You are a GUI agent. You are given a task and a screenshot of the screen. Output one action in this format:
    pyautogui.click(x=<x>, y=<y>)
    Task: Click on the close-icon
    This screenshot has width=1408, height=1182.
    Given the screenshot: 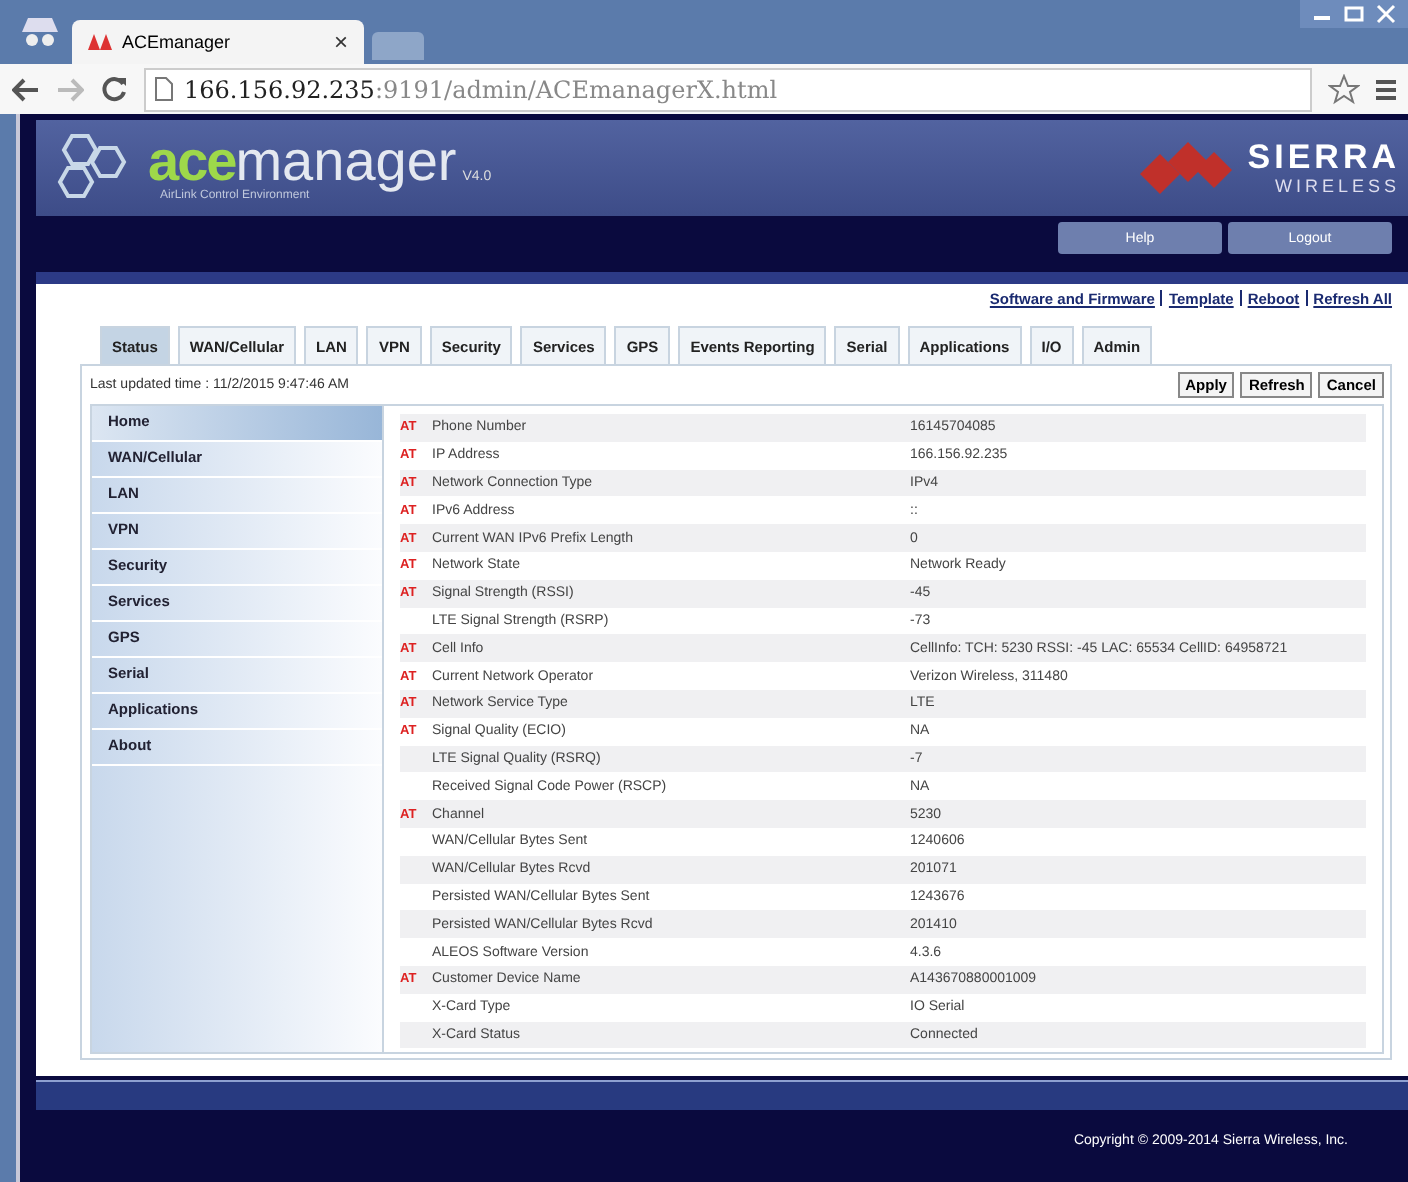 What is the action you would take?
    pyautogui.click(x=1386, y=14)
    